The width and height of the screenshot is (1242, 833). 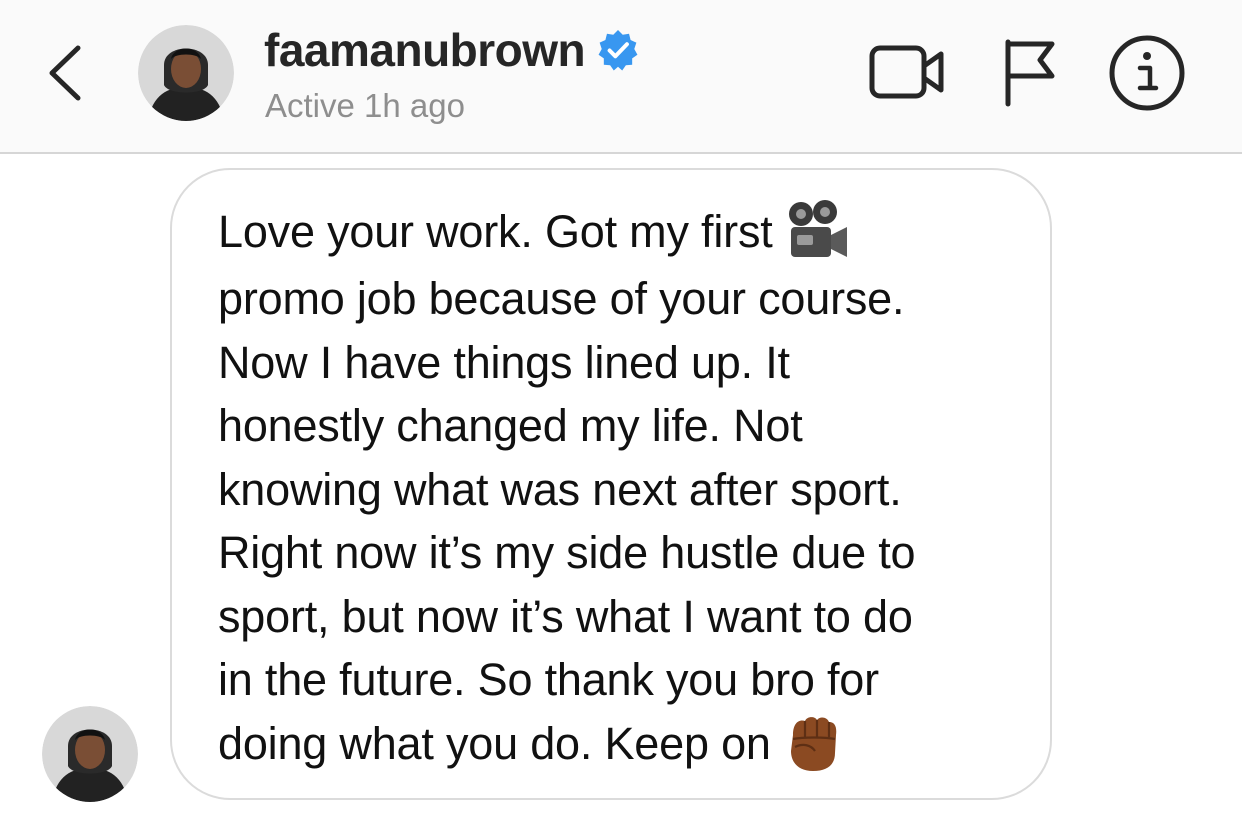 What do you see at coordinates (504, 362) in the screenshot?
I see `message-line: Now I have things lined up. It` at bounding box center [504, 362].